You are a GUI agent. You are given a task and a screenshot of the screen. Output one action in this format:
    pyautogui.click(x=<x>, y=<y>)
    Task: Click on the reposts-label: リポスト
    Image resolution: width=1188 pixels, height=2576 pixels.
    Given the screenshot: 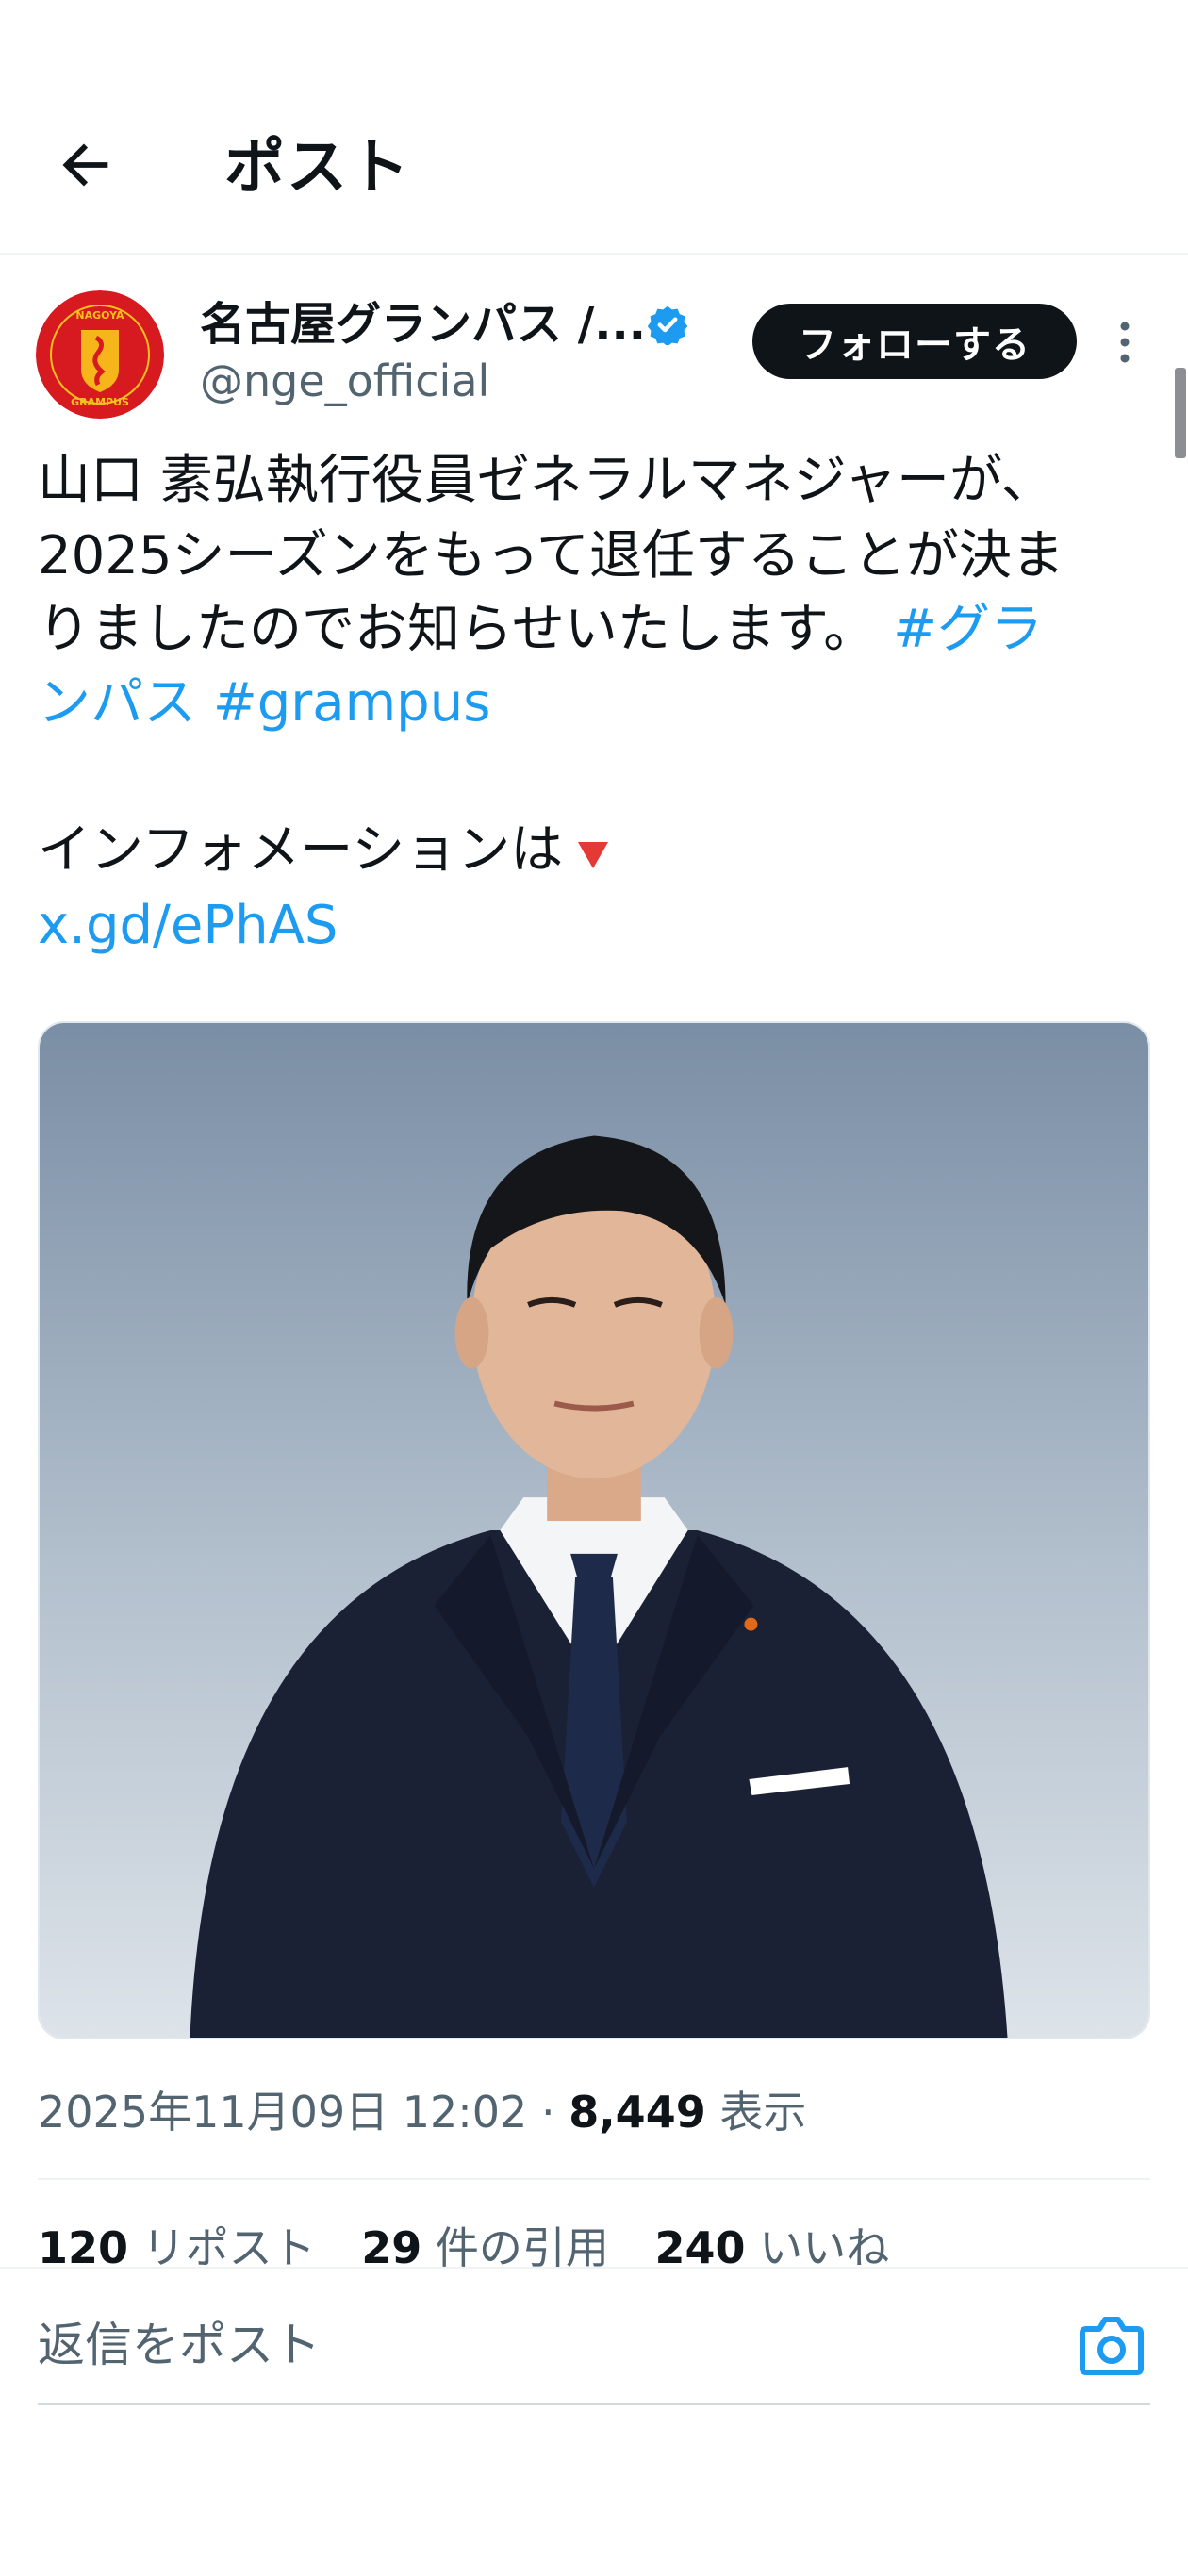 What is the action you would take?
    pyautogui.click(x=228, y=2247)
    